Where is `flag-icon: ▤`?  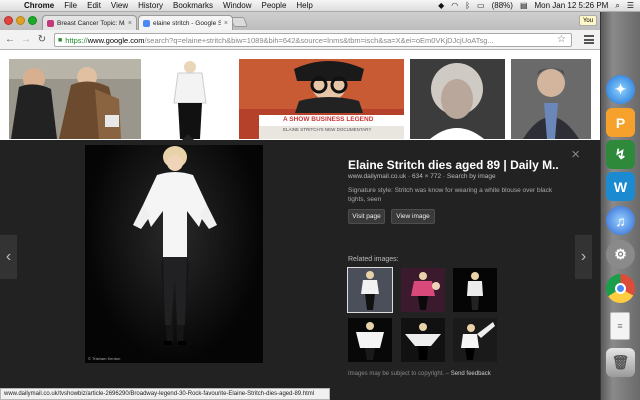 flag-icon: ▤ is located at coordinates (524, 5).